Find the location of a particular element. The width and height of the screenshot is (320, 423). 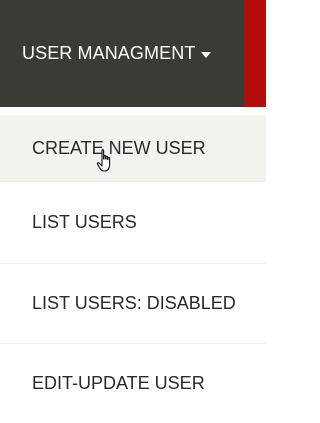

dropdown-label: USER MANAGMENT is located at coordinates (109, 53).